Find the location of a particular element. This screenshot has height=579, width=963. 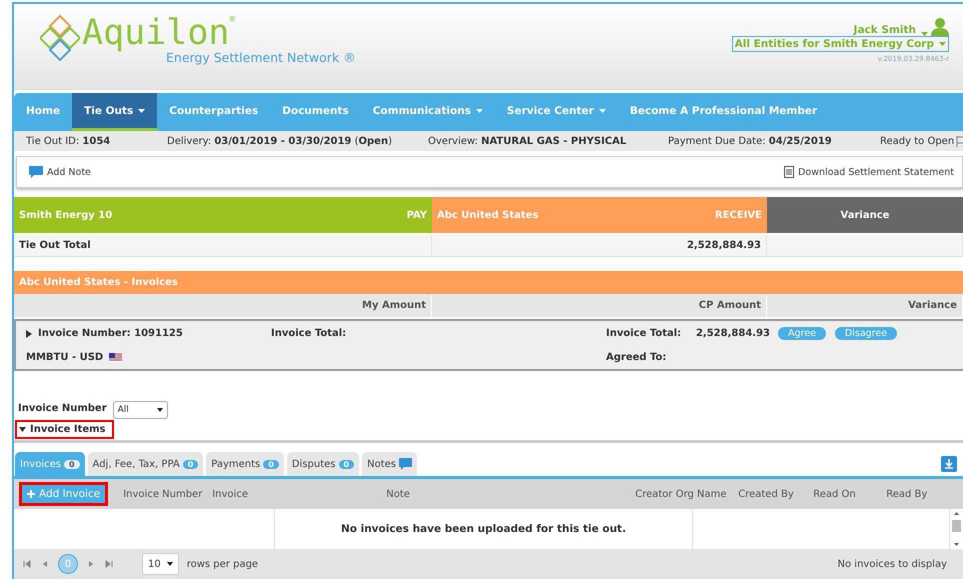

info-text: Tie Out ID: 1054 is located at coordinates (69, 141).